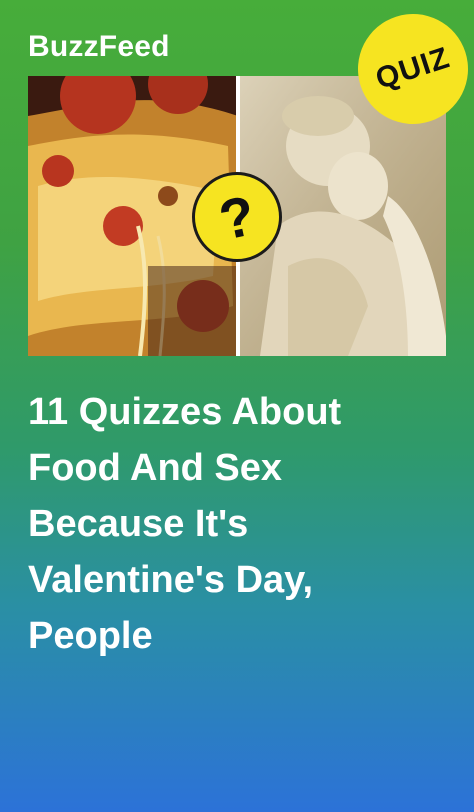 Image resolution: width=474 pixels, height=812 pixels. I want to click on headline-line: Valentine's Day,, so click(171, 580).